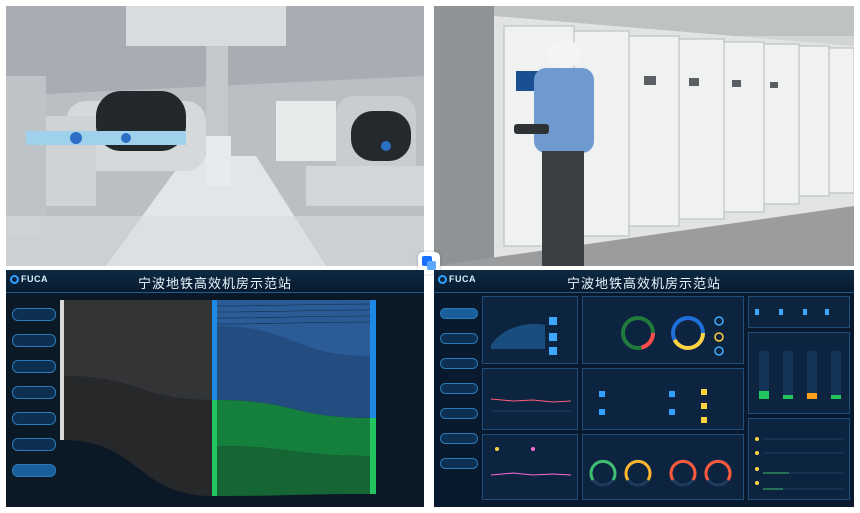 Image resolution: width=860 pixels, height=513 pixels. Describe the element at coordinates (663, 467) in the screenshot. I see `gauge-card` at that location.